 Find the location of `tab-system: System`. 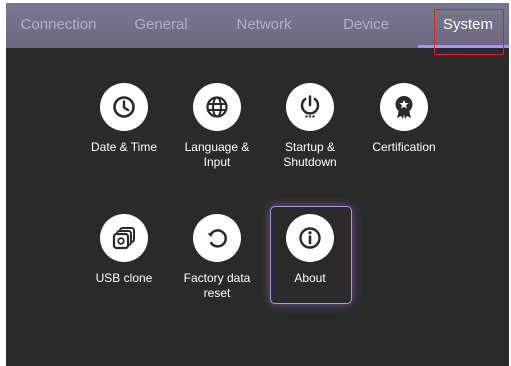

tab-system: System is located at coordinates (468, 25).